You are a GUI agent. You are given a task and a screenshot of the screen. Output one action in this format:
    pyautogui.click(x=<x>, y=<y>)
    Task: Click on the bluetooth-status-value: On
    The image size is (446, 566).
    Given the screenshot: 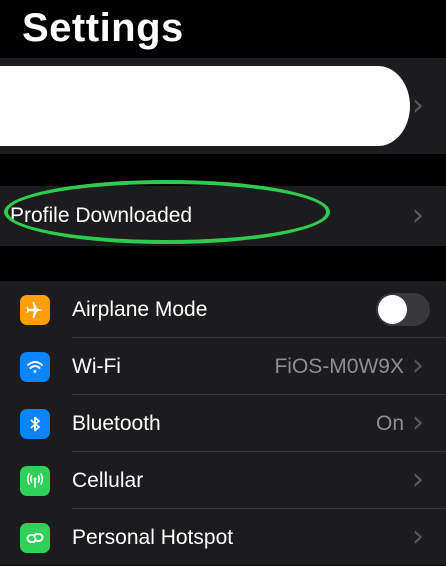 What is the action you would take?
    pyautogui.click(x=389, y=423)
    